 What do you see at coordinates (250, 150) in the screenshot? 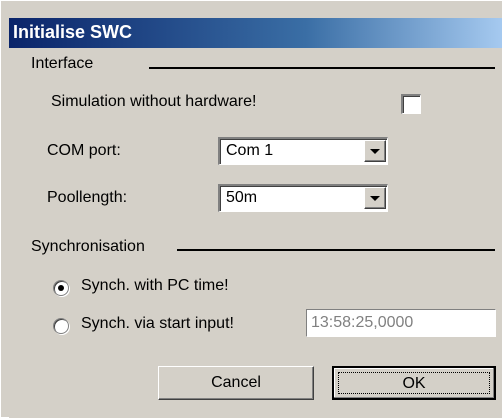
I see `com-port-value: Com 1` at bounding box center [250, 150].